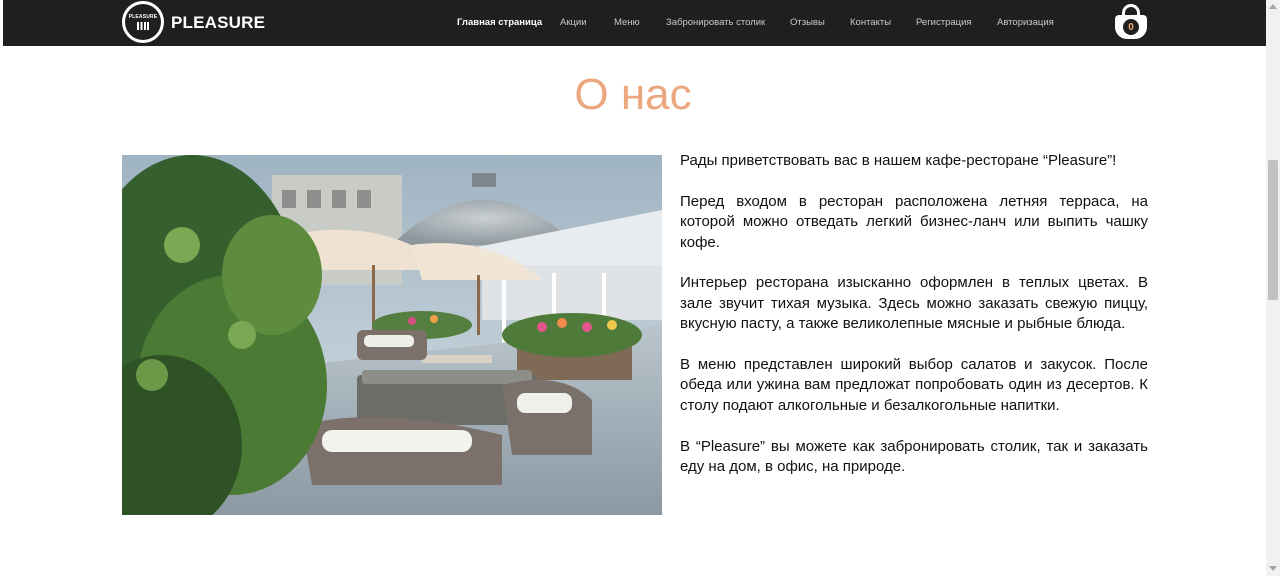  I want to click on nav-book-table: Забронировать столик, so click(715, 22).